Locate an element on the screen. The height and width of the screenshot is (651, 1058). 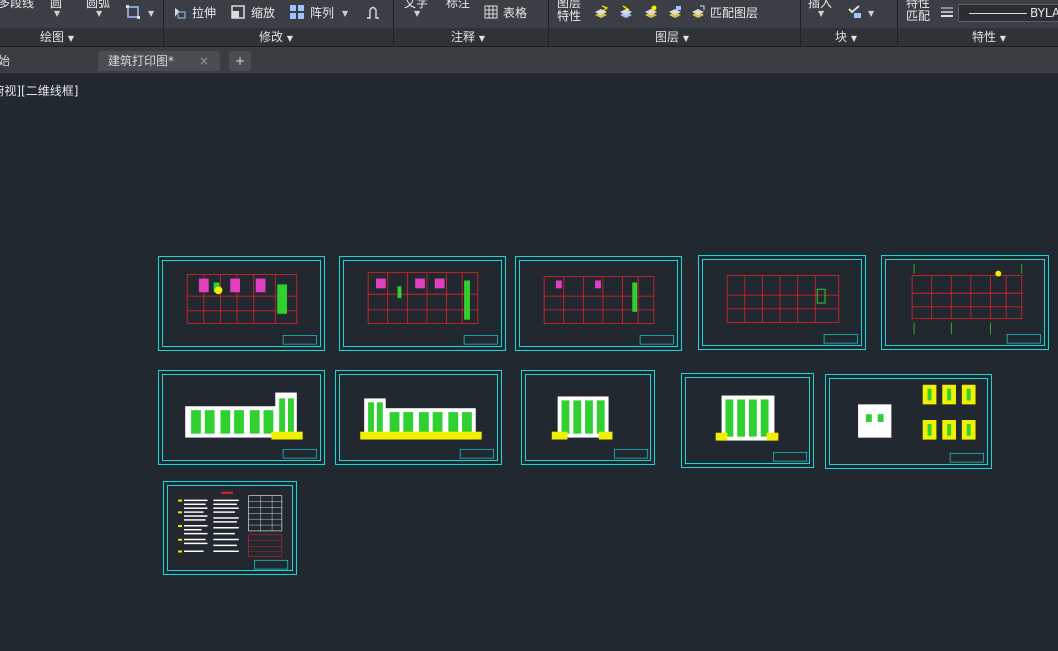
group-modify-label: 修改 is located at coordinates (271, 37).